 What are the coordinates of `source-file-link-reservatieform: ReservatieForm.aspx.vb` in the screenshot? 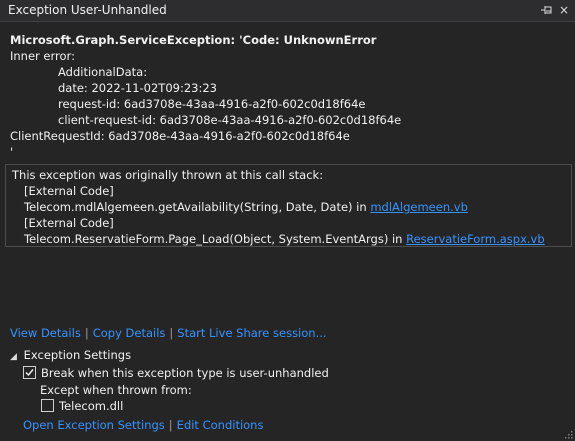 It's located at (475, 239).